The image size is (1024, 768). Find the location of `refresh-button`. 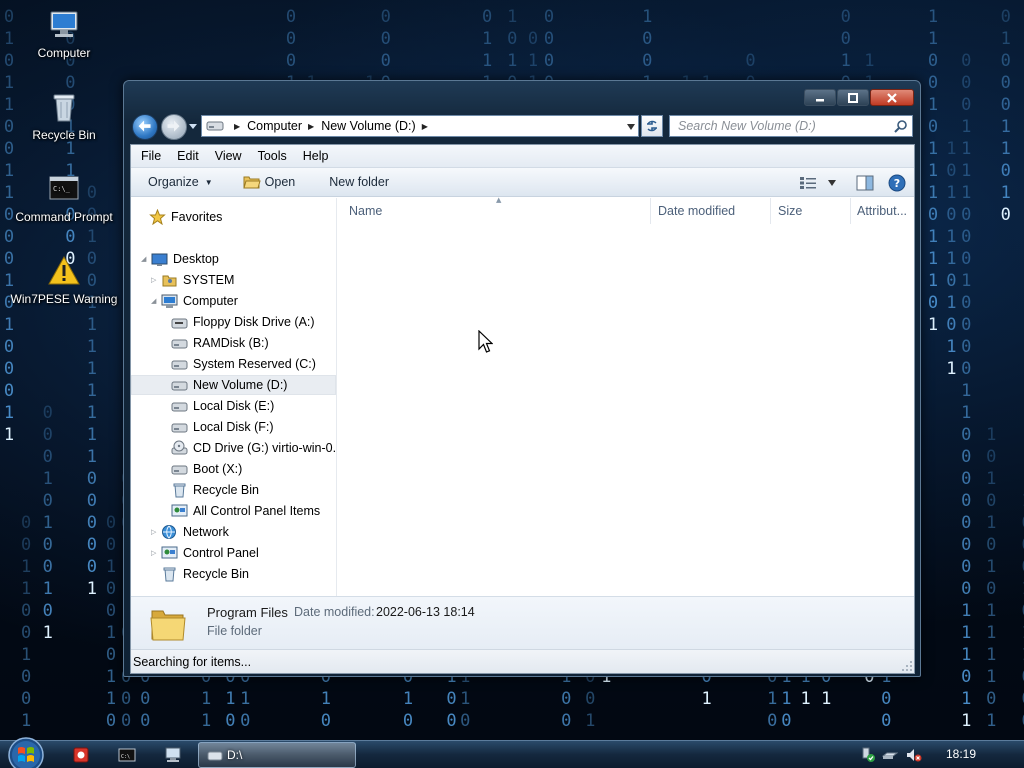

refresh-button is located at coordinates (652, 126).